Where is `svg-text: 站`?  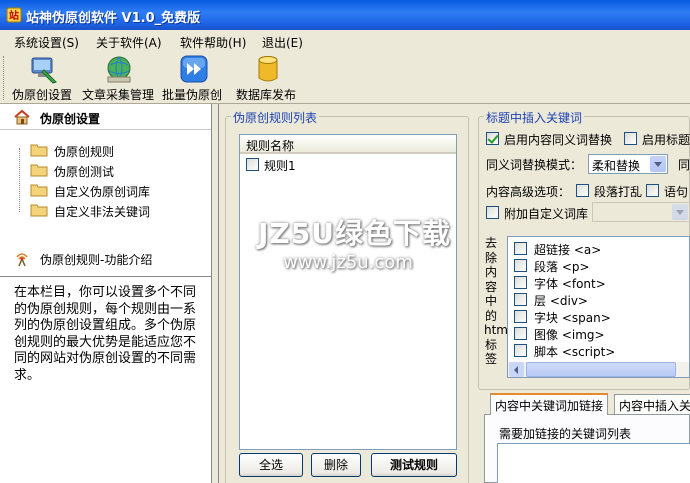 svg-text: 站 is located at coordinates (14, 15).